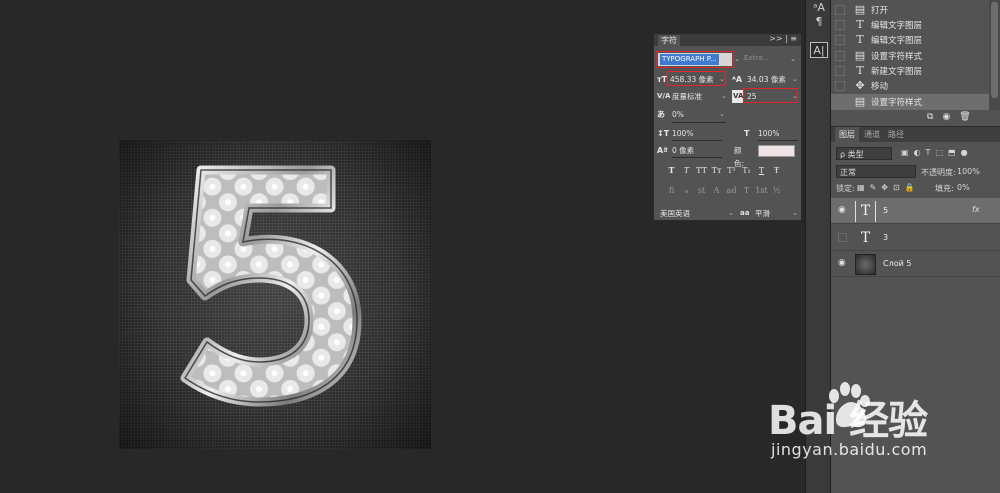 Image resolution: width=1000 pixels, height=493 pixels. I want to click on history-scrollbar, so click(994, 55).